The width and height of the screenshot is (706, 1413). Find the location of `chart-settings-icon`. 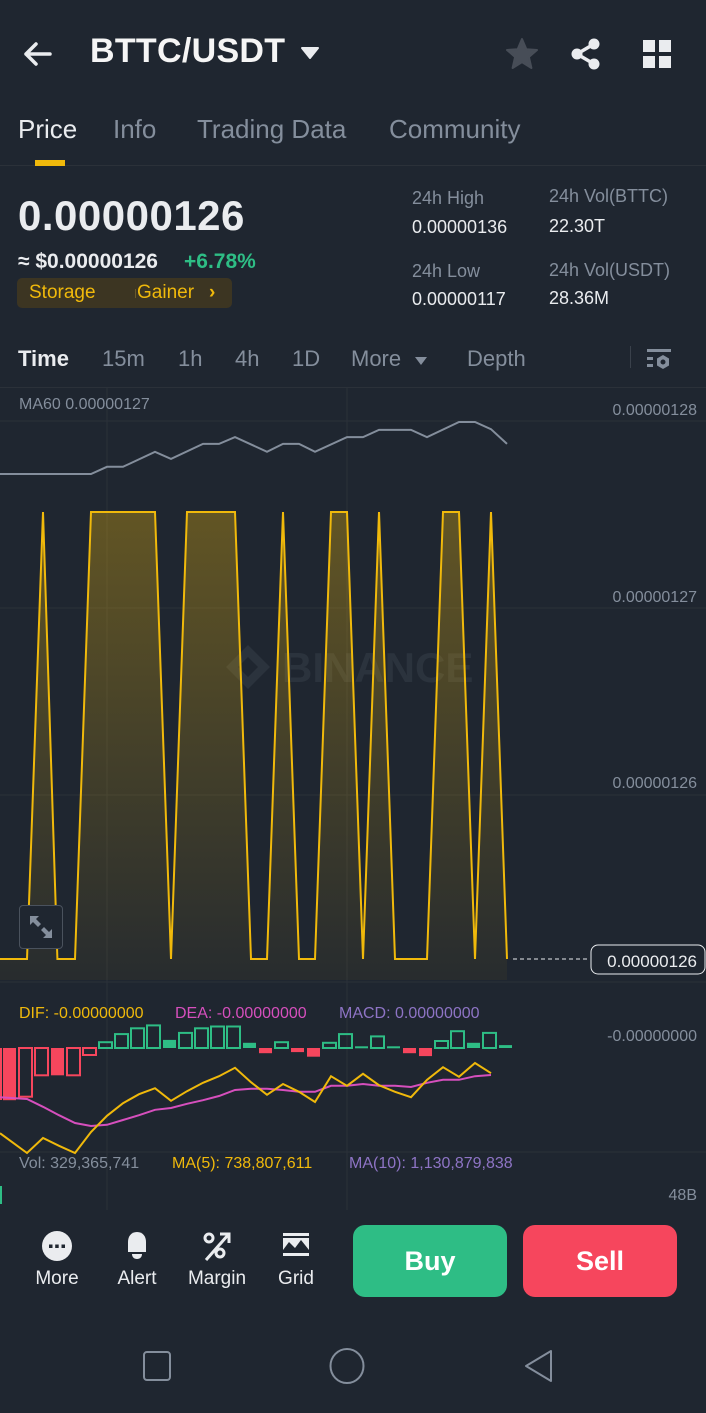

chart-settings-icon is located at coordinates (659, 360).